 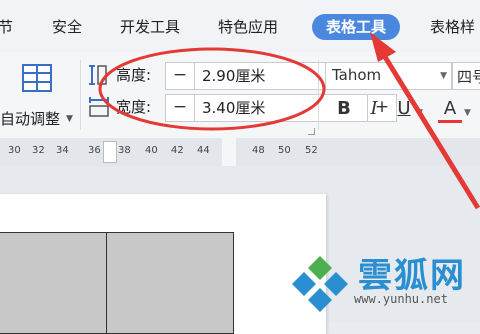 I want to click on row-height-icon, so click(x=98, y=77).